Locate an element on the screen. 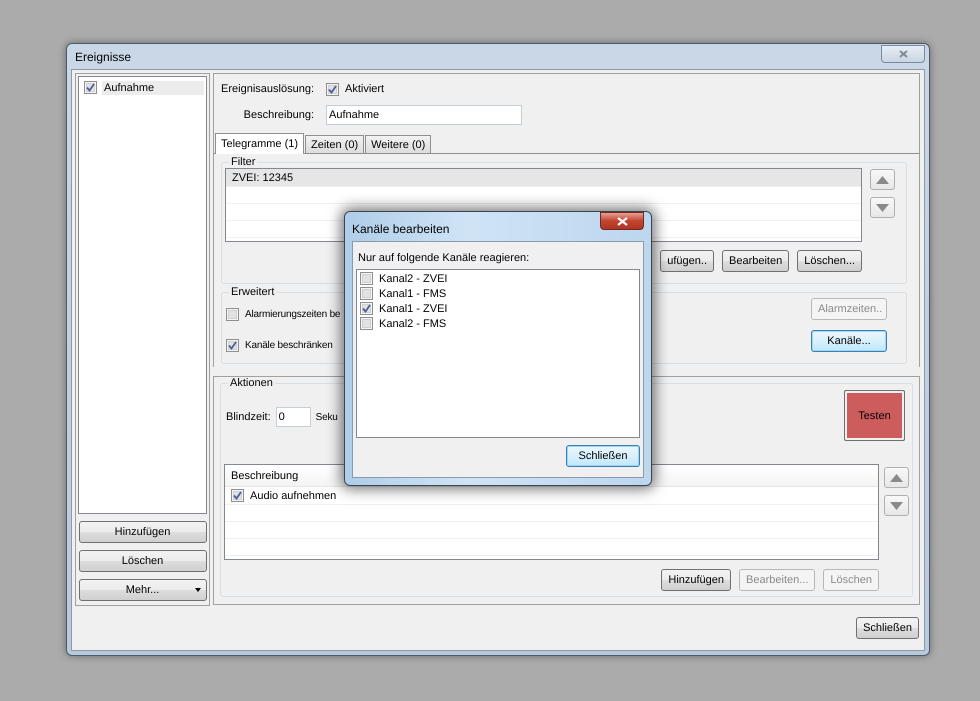  event-item: Aufnahme is located at coordinates (153, 87).